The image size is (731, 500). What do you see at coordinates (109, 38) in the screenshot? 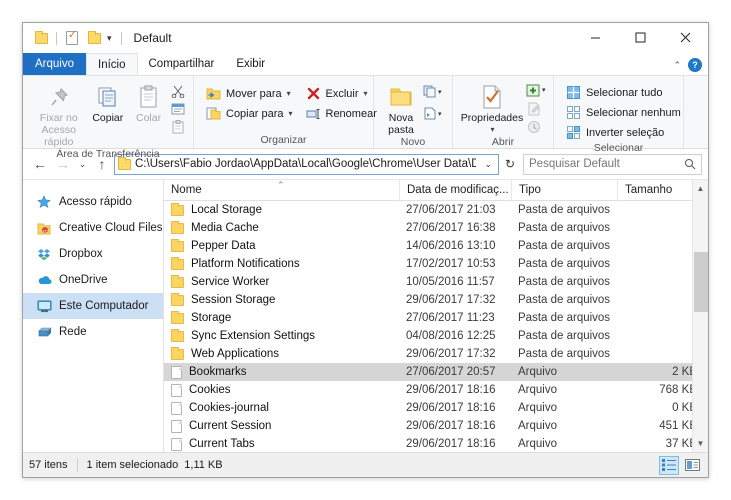
I see `qat-customize-dropdown-icon: ▾` at bounding box center [109, 38].